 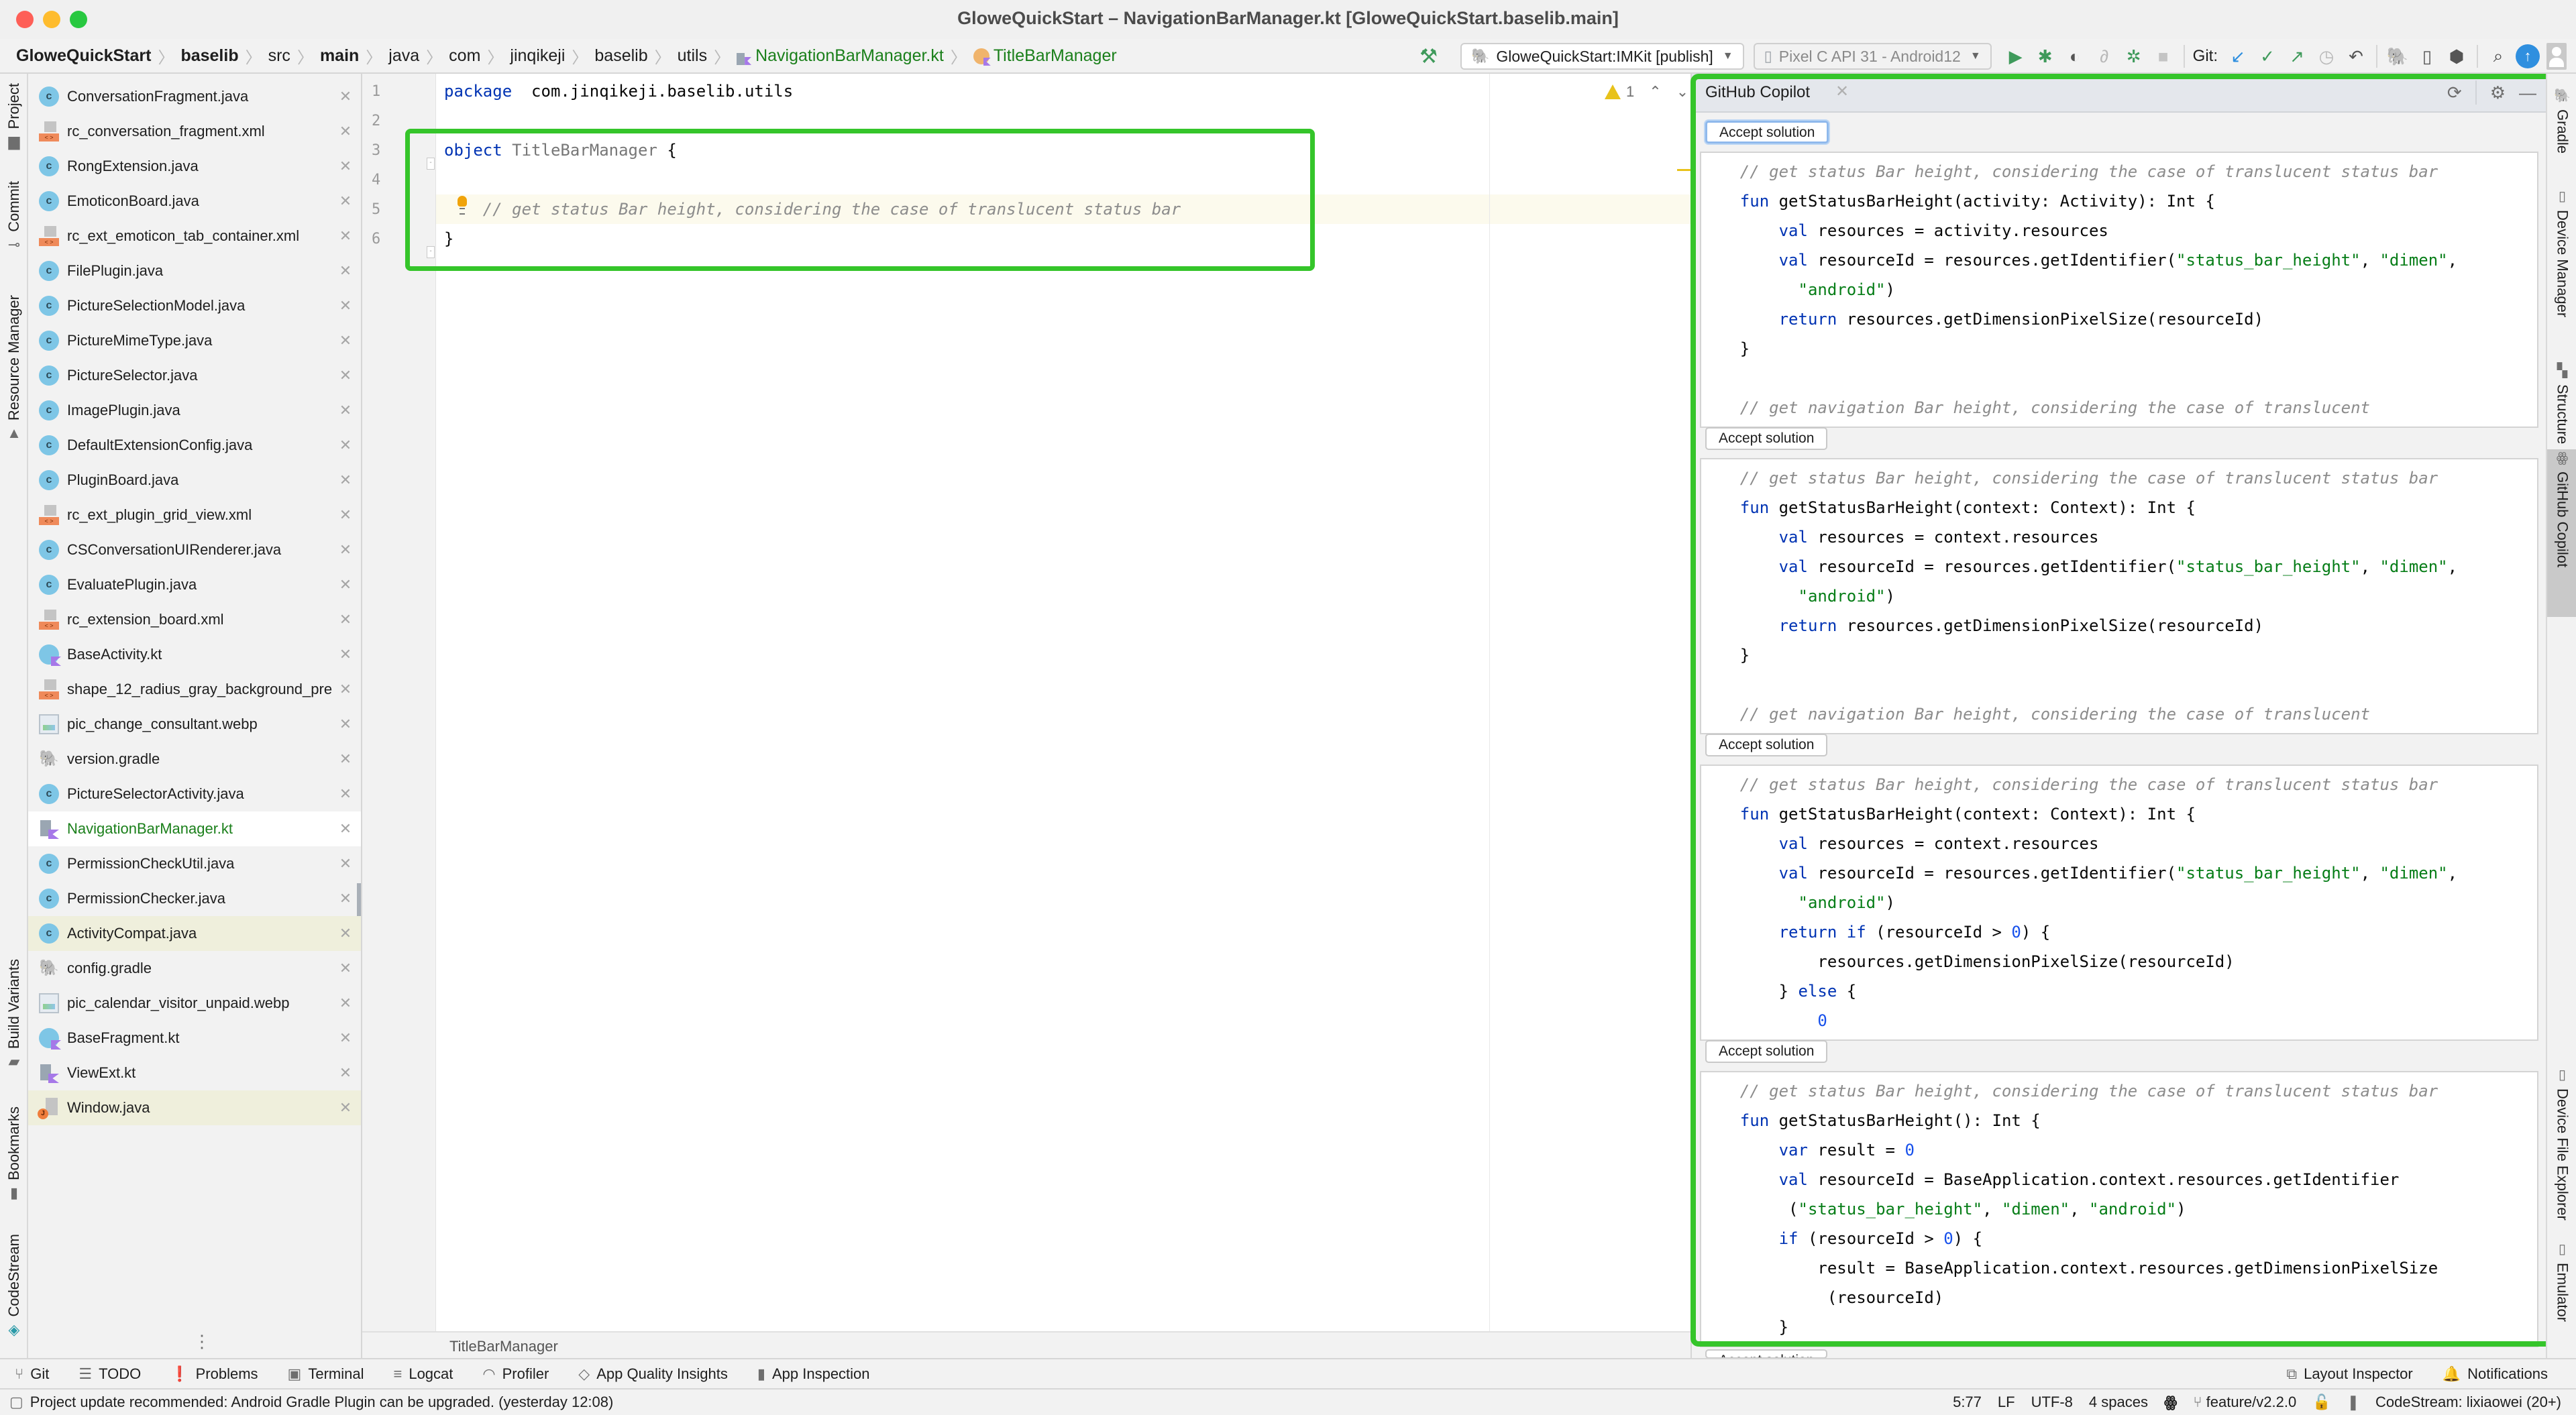 I want to click on build-hammer-icon: ⚒, so click(x=1428, y=56).